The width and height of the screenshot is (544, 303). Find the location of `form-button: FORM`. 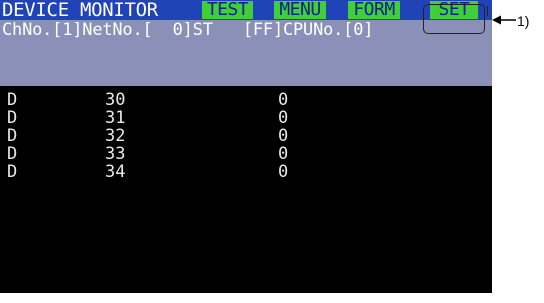

form-button: FORM is located at coordinates (374, 10).